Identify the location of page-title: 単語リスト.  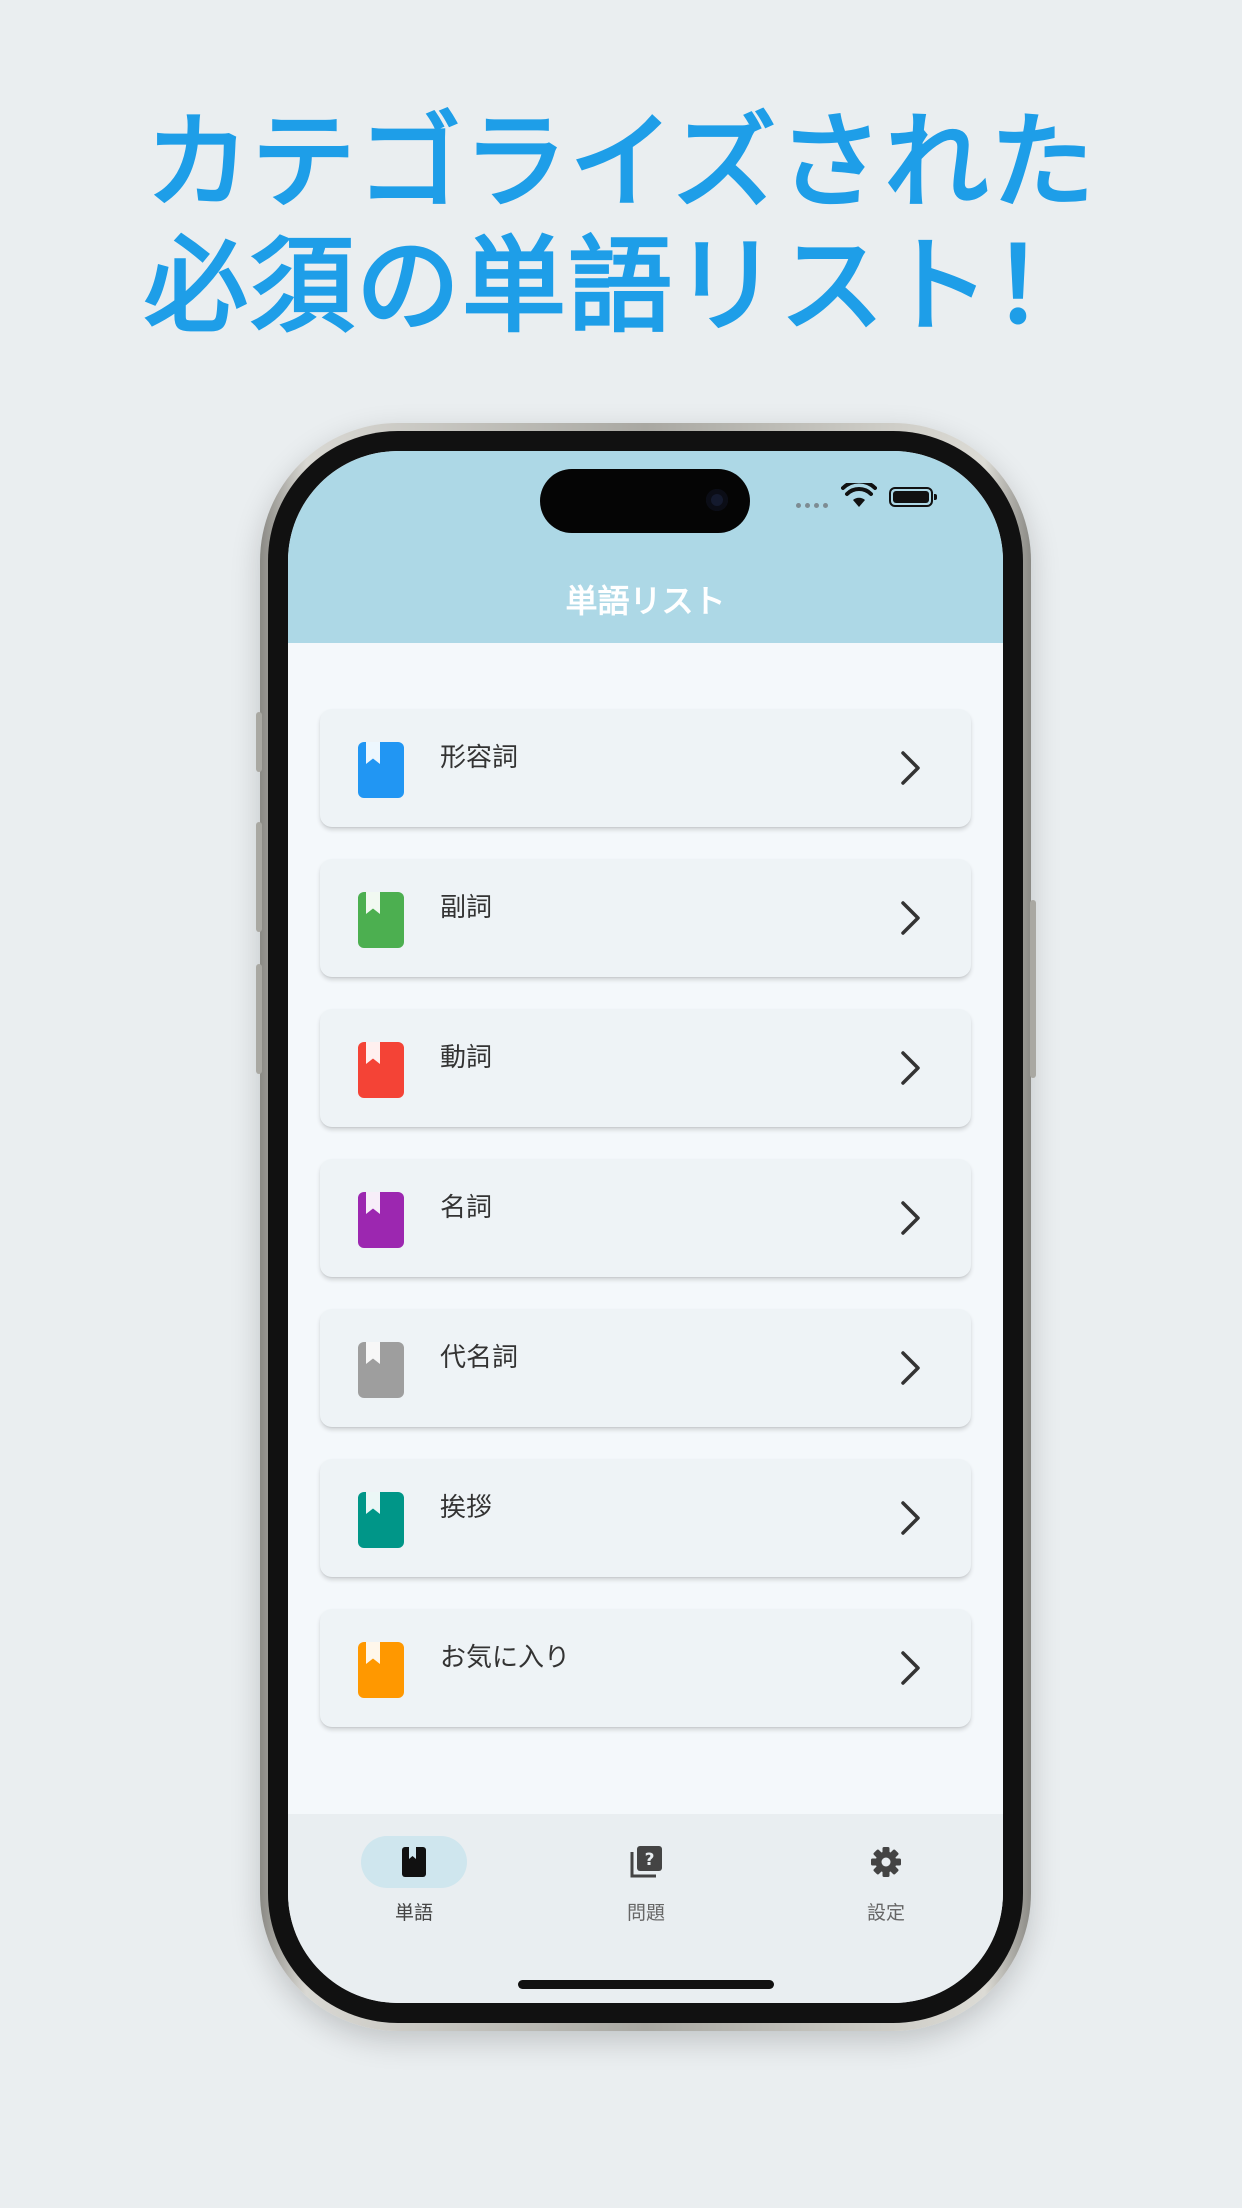
(645, 601).